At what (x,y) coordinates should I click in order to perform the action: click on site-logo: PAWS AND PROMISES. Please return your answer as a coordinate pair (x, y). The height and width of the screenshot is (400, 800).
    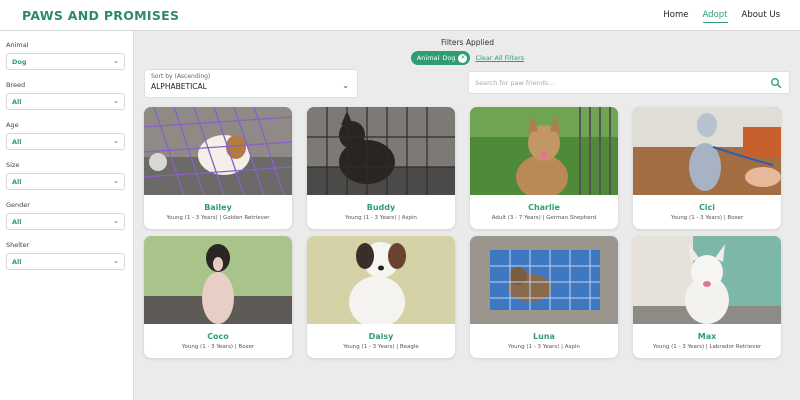
    Looking at the image, I should click on (100, 15).